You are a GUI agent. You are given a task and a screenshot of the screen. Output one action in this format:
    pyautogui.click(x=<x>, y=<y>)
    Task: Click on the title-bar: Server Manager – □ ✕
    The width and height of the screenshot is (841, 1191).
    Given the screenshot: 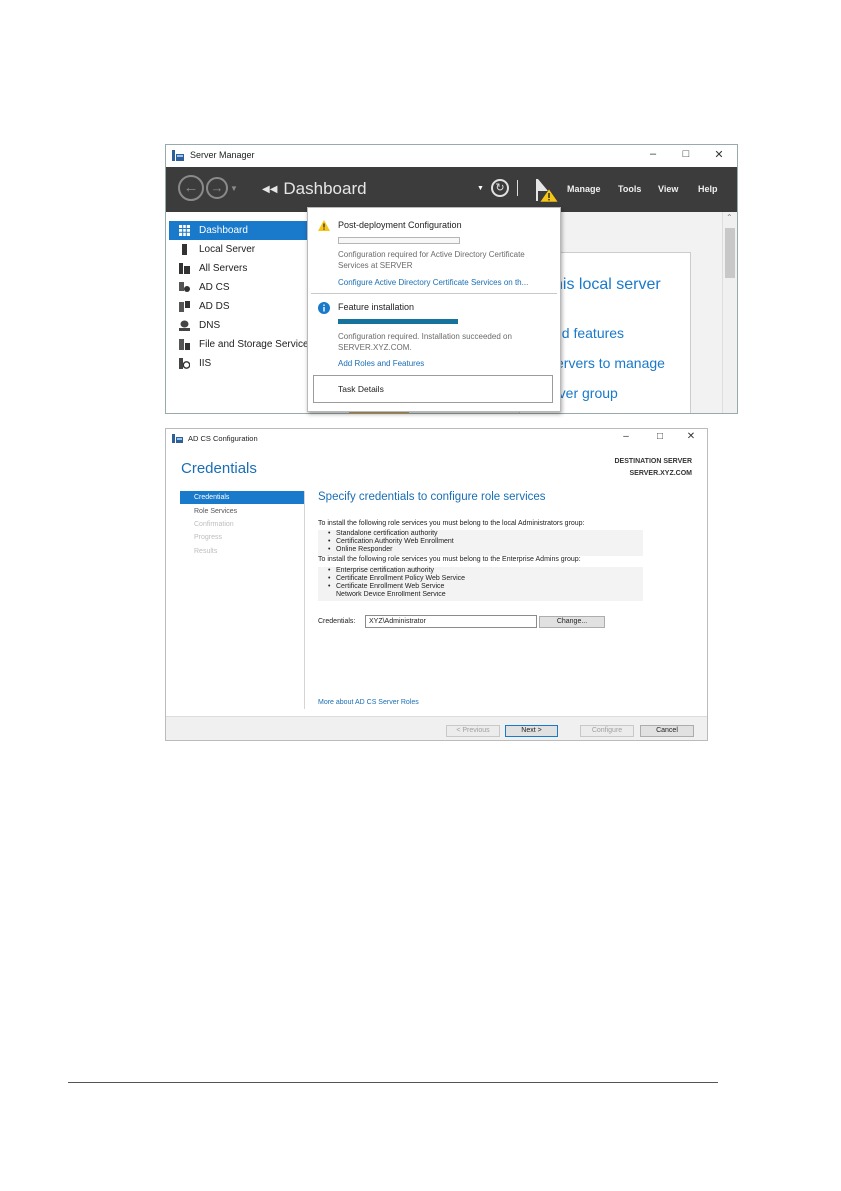 What is the action you would take?
    pyautogui.click(x=451, y=156)
    